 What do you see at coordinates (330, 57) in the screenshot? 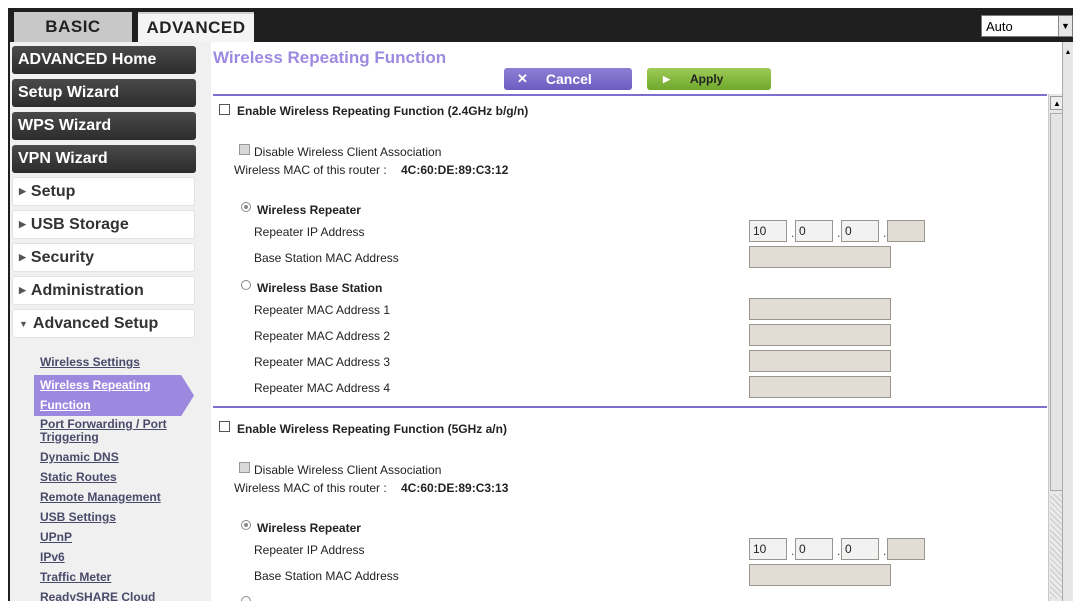
I see `page-title: Wireless Repeating Function` at bounding box center [330, 57].